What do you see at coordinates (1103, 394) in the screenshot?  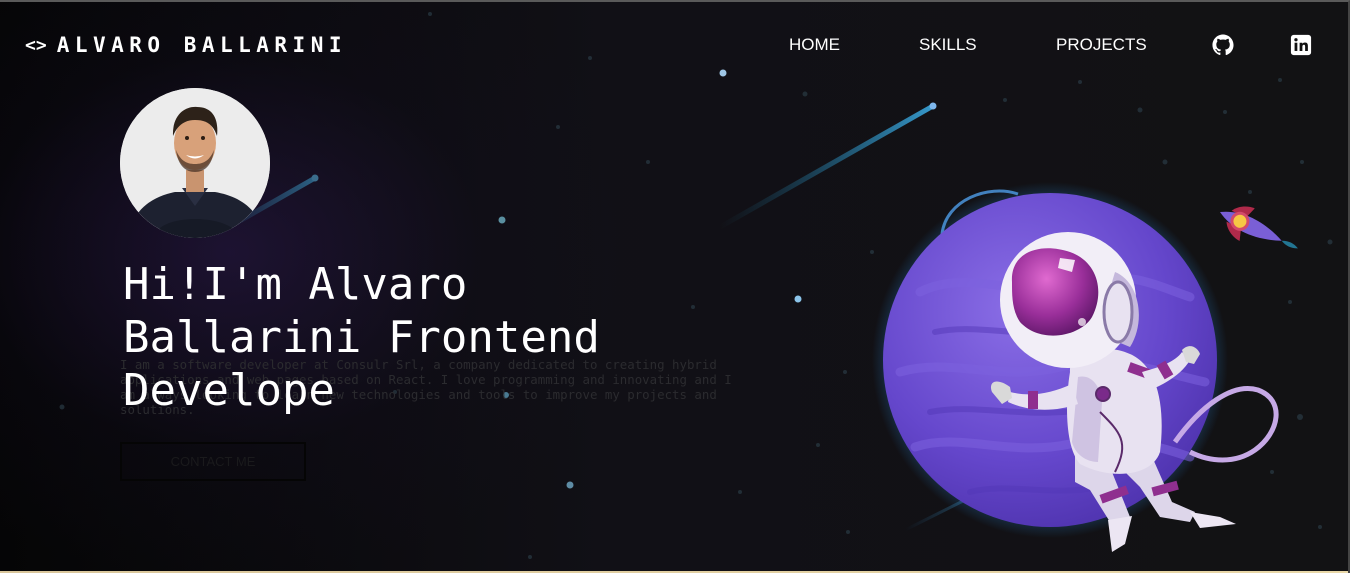 I see `suit-badge` at bounding box center [1103, 394].